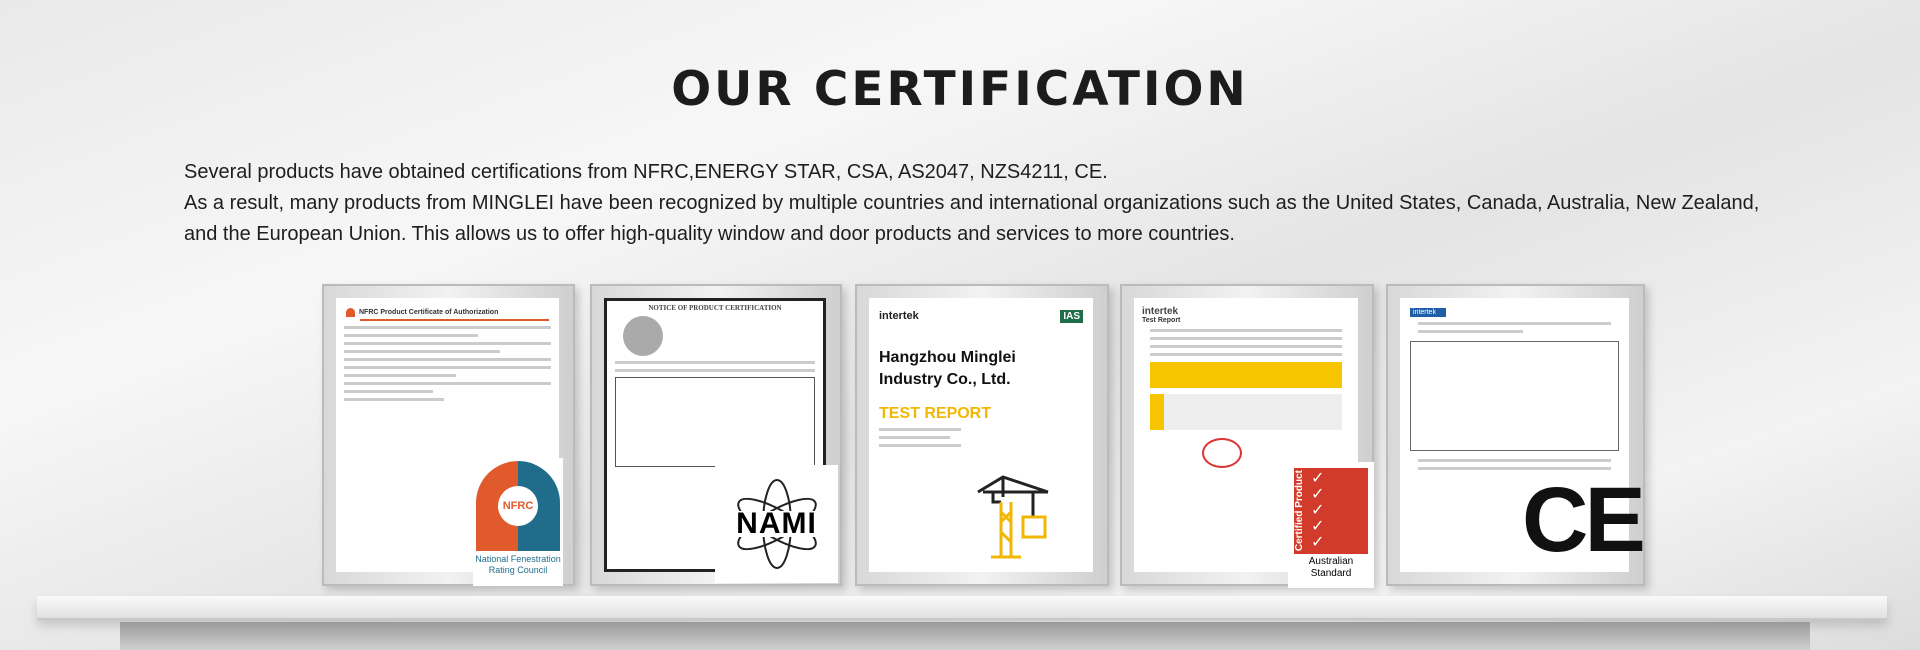 The image size is (1920, 650). Describe the element at coordinates (1299, 511) in the screenshot. I see `certified-product-text: Certified Product` at that location.